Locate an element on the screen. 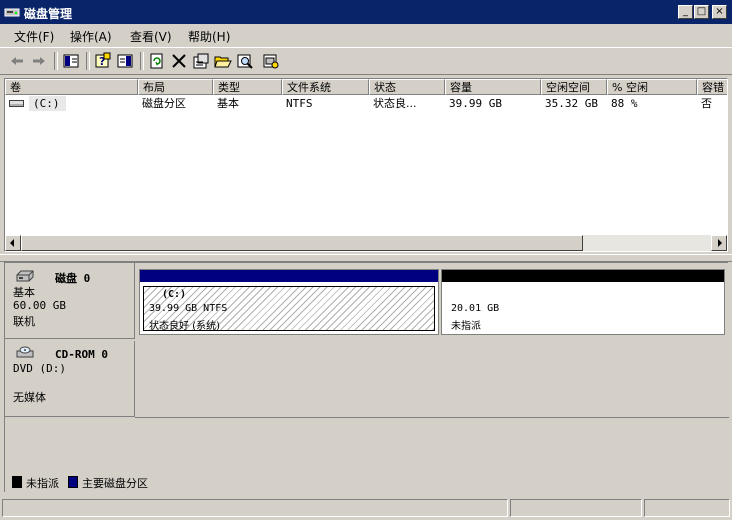  pane-splitter is located at coordinates (366, 258).